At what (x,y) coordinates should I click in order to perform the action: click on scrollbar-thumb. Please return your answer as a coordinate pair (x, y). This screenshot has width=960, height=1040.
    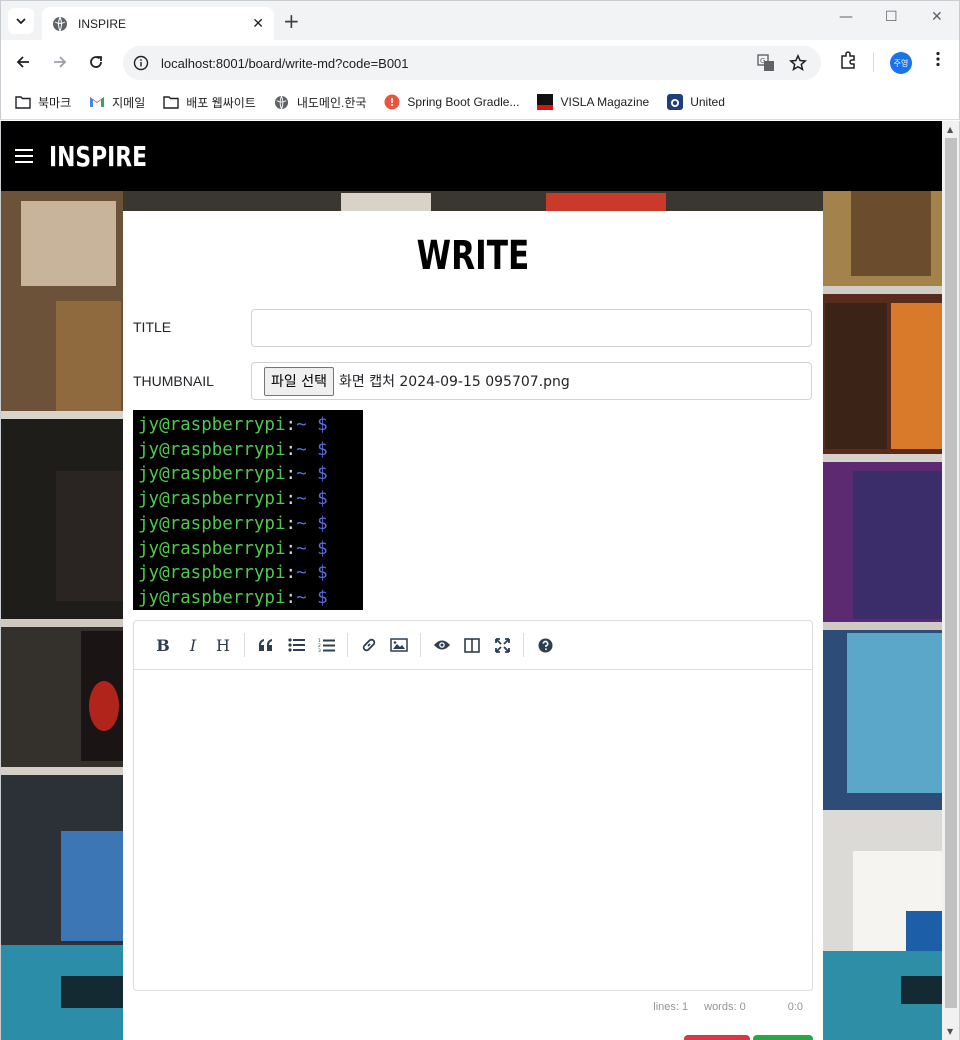
    Looking at the image, I should click on (951, 573).